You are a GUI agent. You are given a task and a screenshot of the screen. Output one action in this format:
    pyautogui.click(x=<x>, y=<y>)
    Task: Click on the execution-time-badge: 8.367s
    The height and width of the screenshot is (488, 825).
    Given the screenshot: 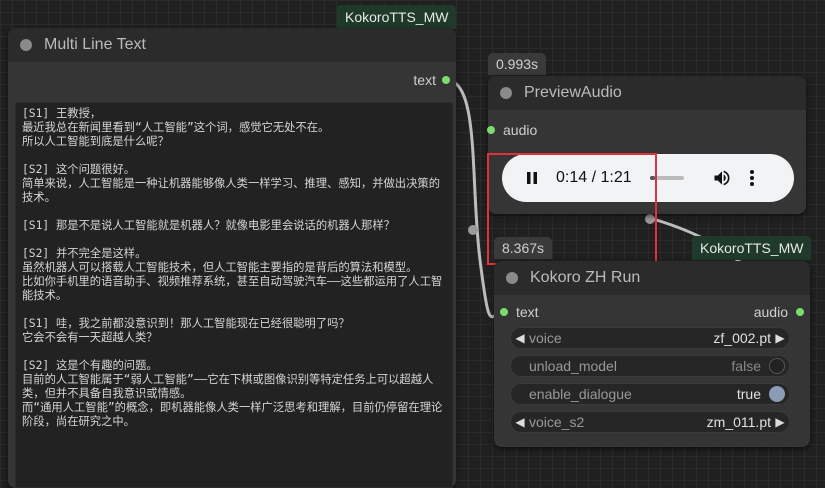 What is the action you would take?
    pyautogui.click(x=523, y=248)
    